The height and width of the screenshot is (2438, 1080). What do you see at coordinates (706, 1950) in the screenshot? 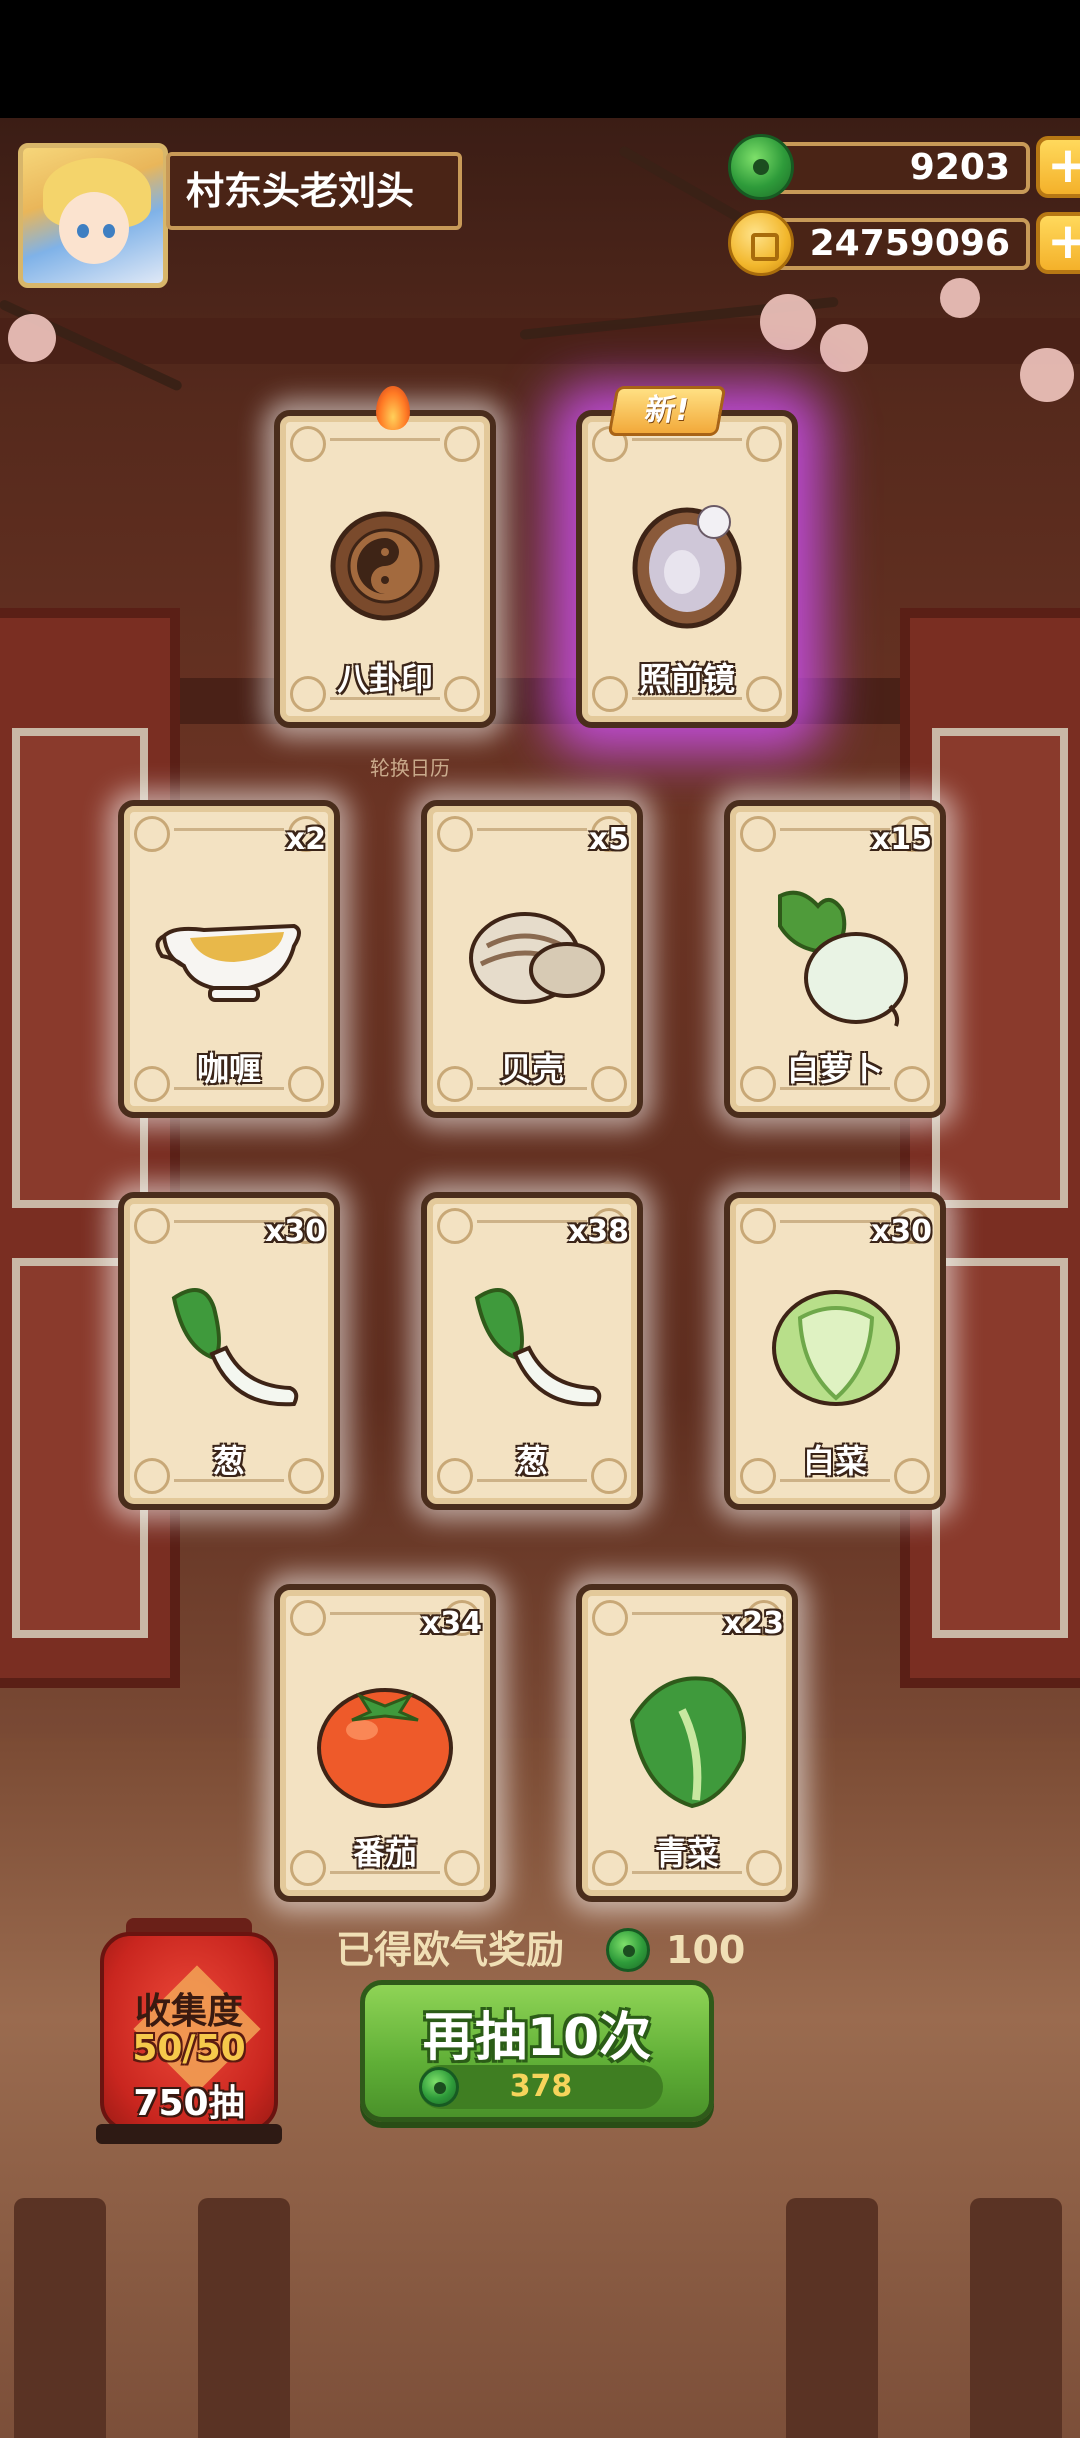
I see `reward-value: 100` at bounding box center [706, 1950].